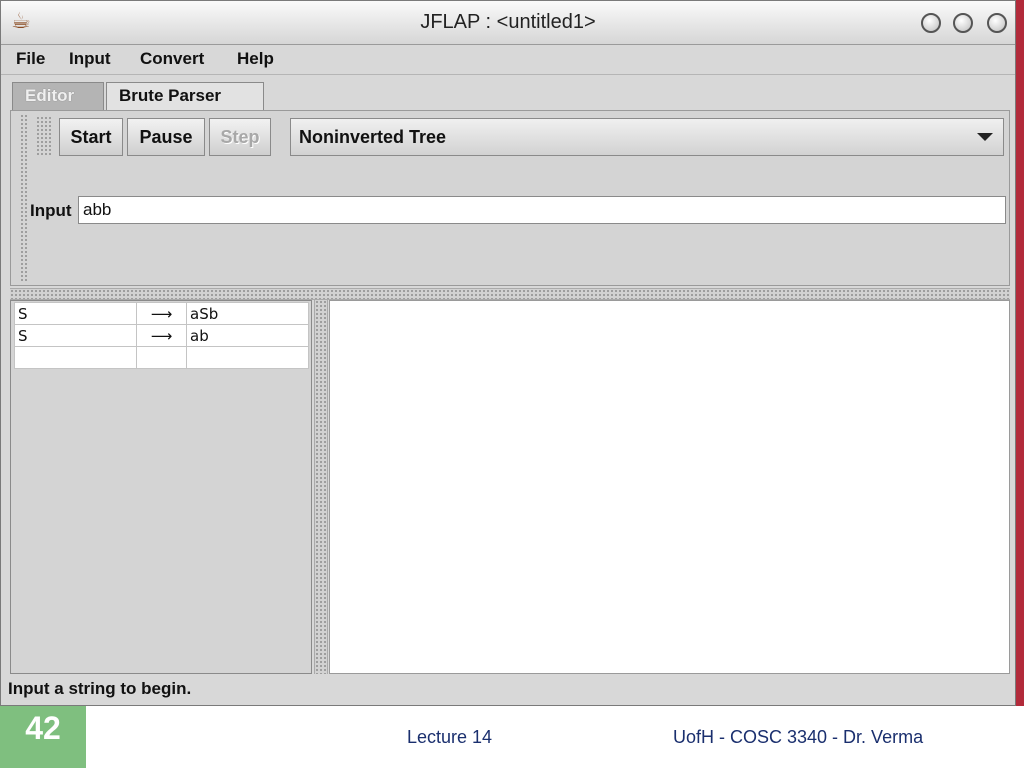 Image resolution: width=1024 pixels, height=768 pixels. I want to click on close-button, so click(997, 23).